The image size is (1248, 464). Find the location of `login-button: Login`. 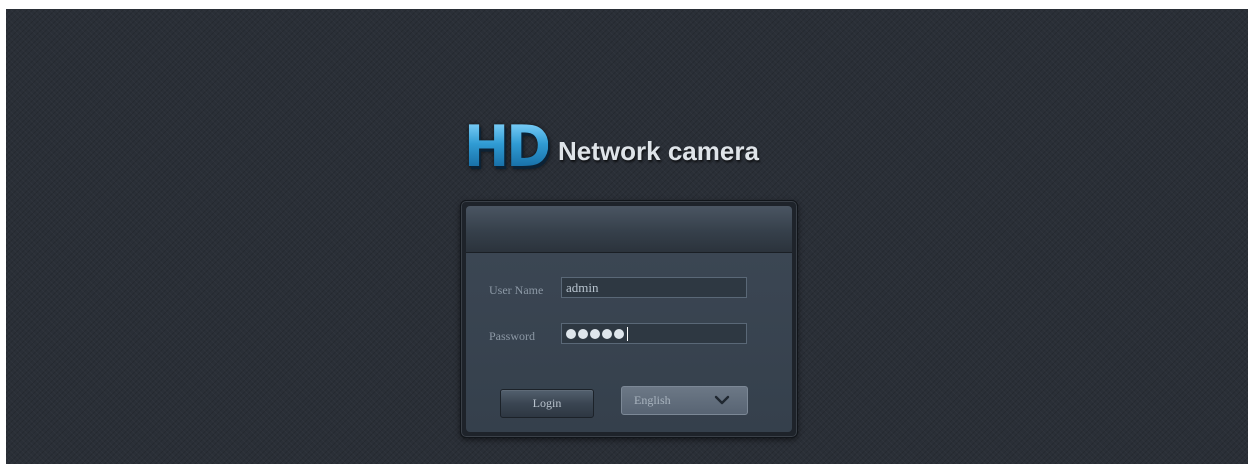

login-button: Login is located at coordinates (547, 403).